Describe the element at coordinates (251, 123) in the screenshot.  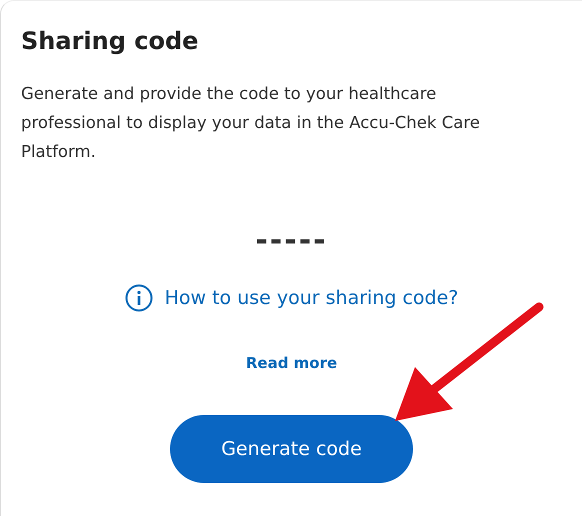
I see `description-text: Generate and provide the code to your healthcare professional to display your data in the Accu-Chek Care Platform.` at that location.